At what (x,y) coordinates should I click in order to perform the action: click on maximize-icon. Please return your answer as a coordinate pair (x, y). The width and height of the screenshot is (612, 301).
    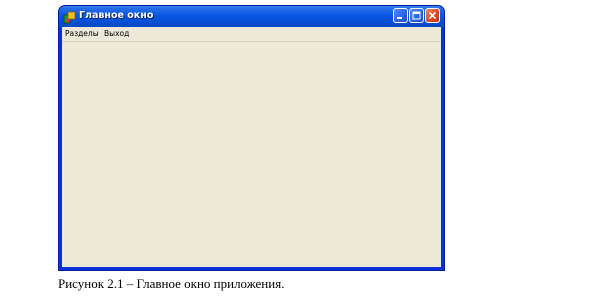
    Looking at the image, I should click on (416, 15).